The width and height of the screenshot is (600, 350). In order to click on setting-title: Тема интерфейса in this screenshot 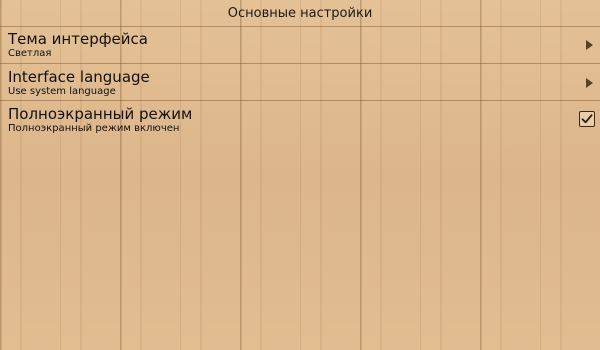, I will do `click(78, 39)`.